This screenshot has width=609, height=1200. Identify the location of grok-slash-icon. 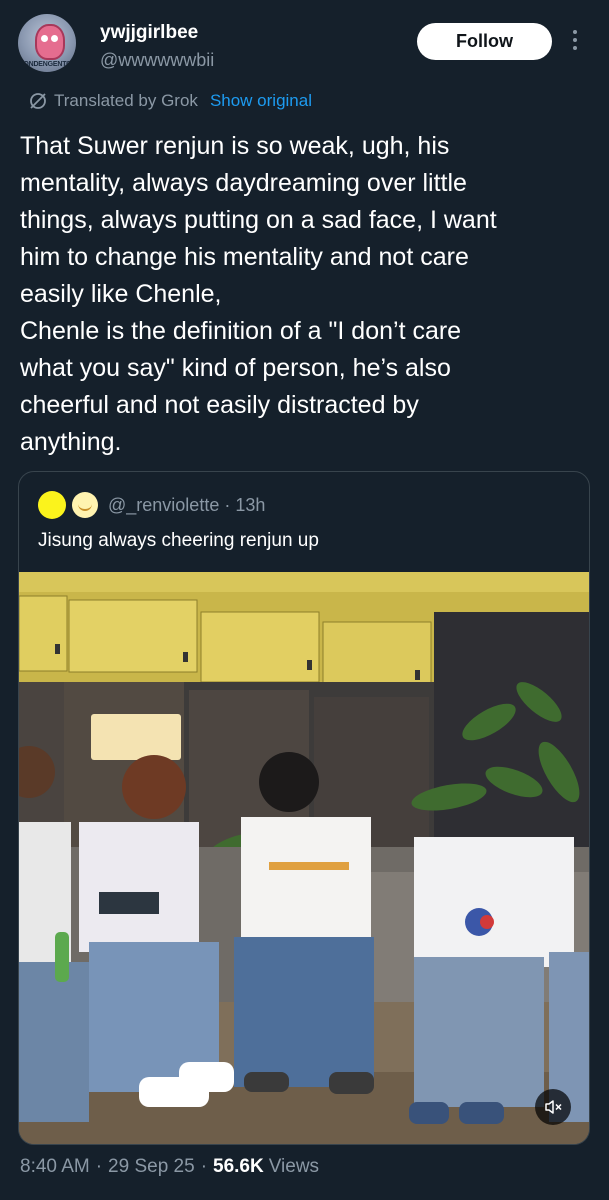
(38, 101).